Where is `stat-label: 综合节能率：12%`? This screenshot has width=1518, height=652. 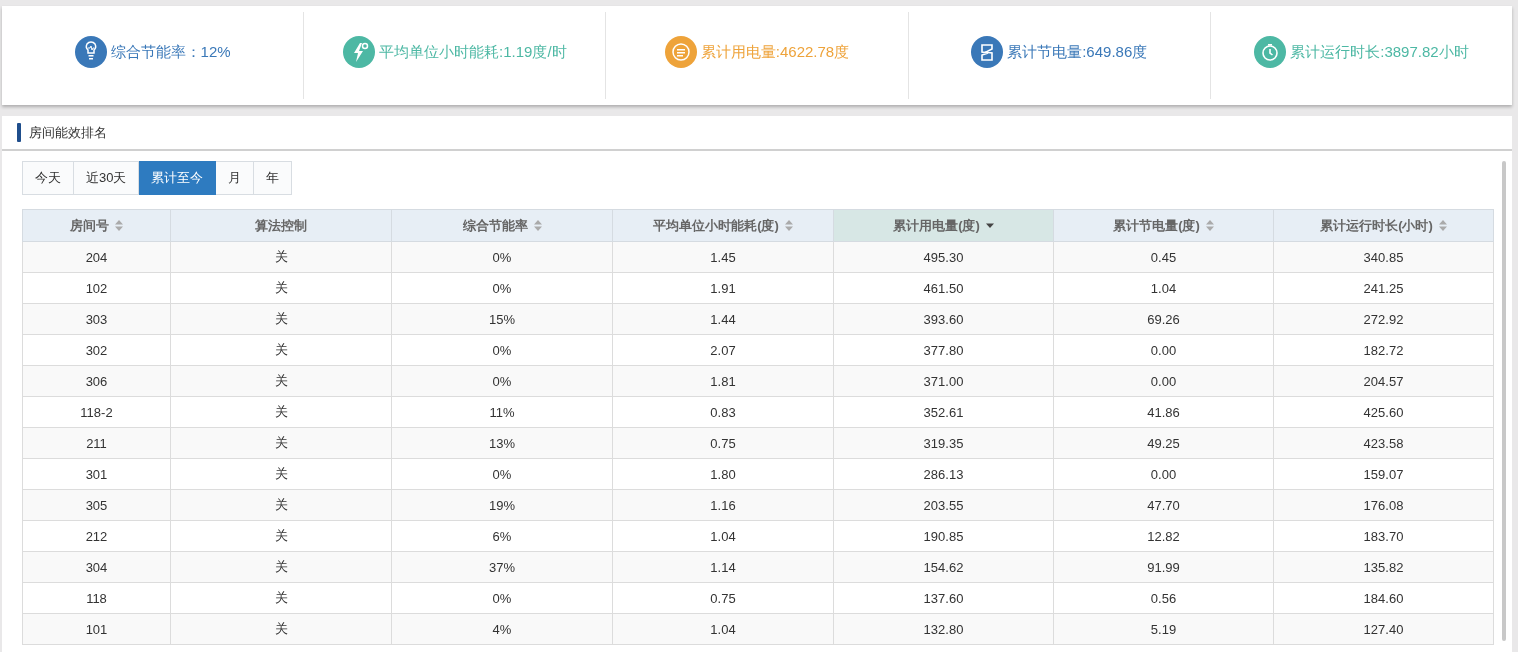
stat-label: 综合节能率：12% is located at coordinates (170, 52).